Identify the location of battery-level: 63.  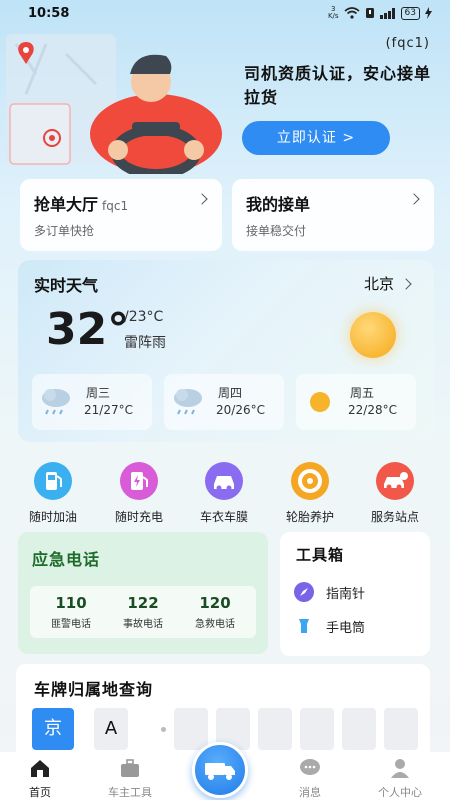
(410, 13).